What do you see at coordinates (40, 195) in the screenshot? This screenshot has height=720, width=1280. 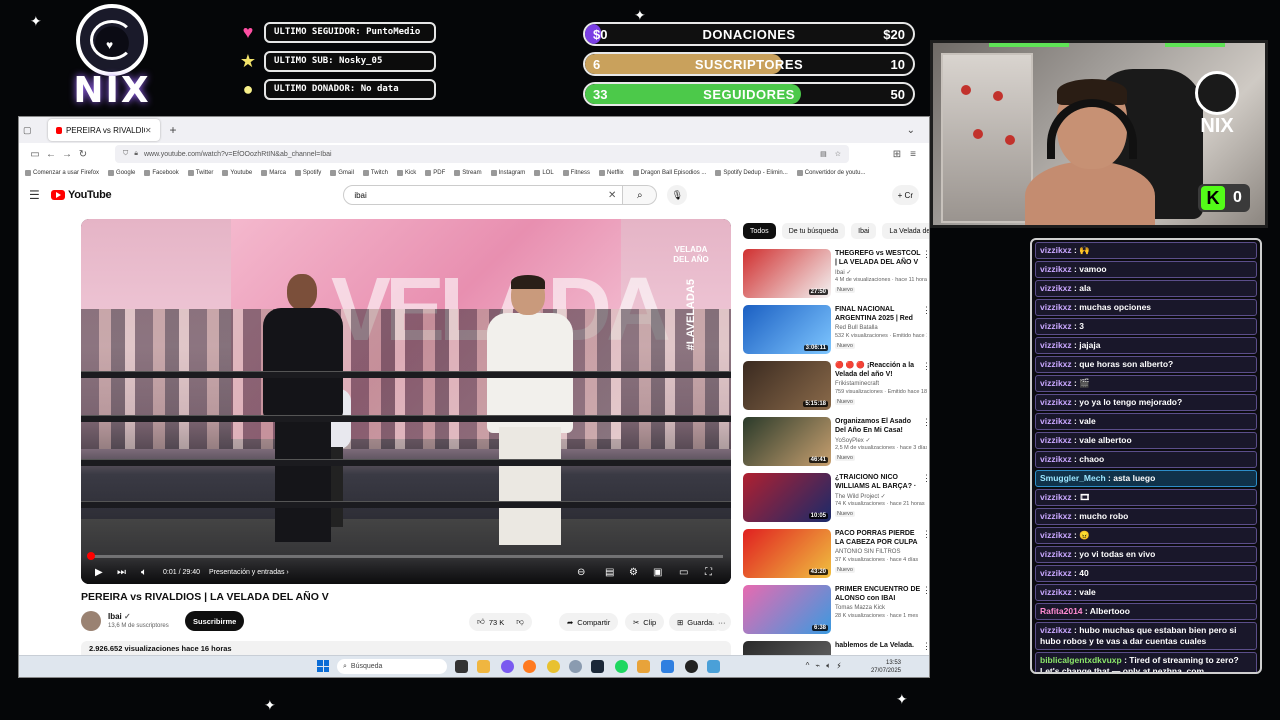 I see `hamburger-menu-icon: ☰` at bounding box center [40, 195].